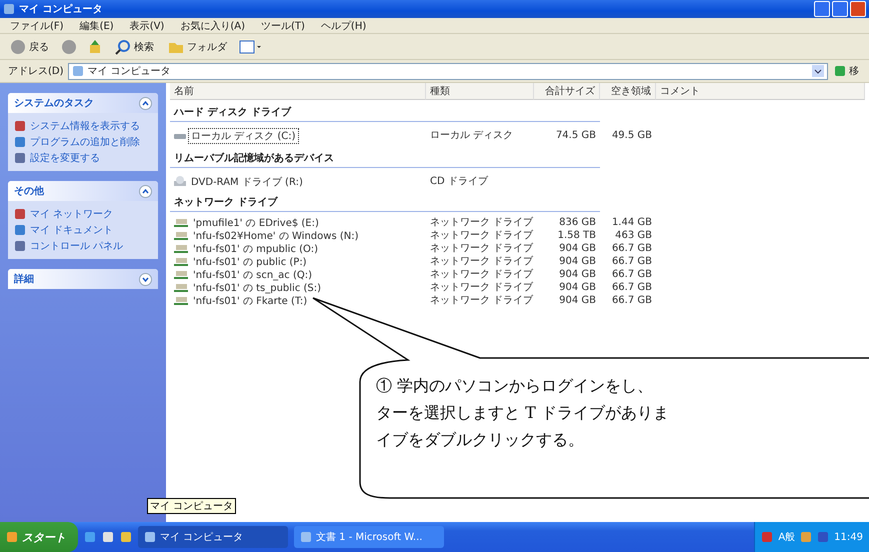 The height and width of the screenshot is (552, 869). Describe the element at coordinates (858, 9) in the screenshot. I see `close-button` at that location.